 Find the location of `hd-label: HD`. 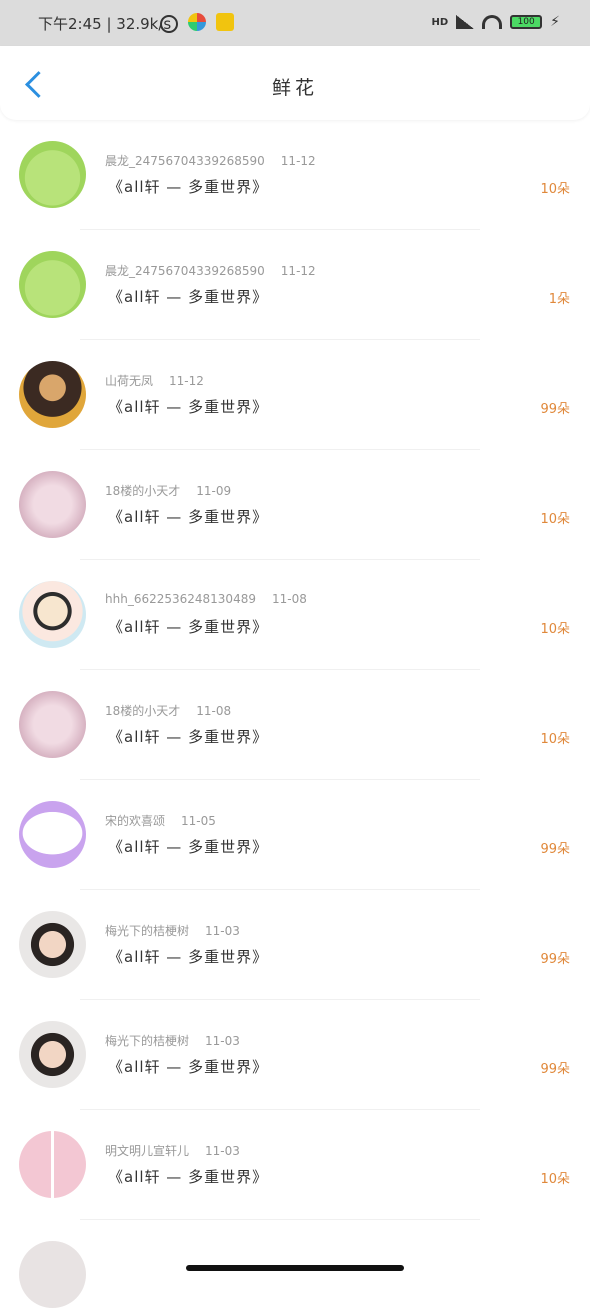

hd-label: HD is located at coordinates (440, 22).